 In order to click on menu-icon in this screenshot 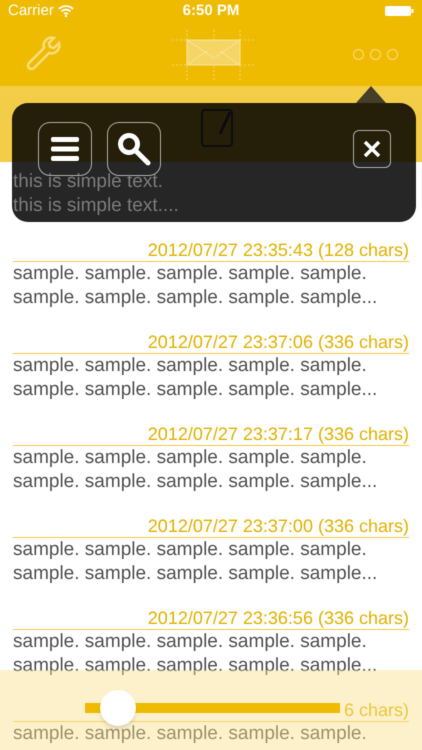, I will do `click(65, 149)`.